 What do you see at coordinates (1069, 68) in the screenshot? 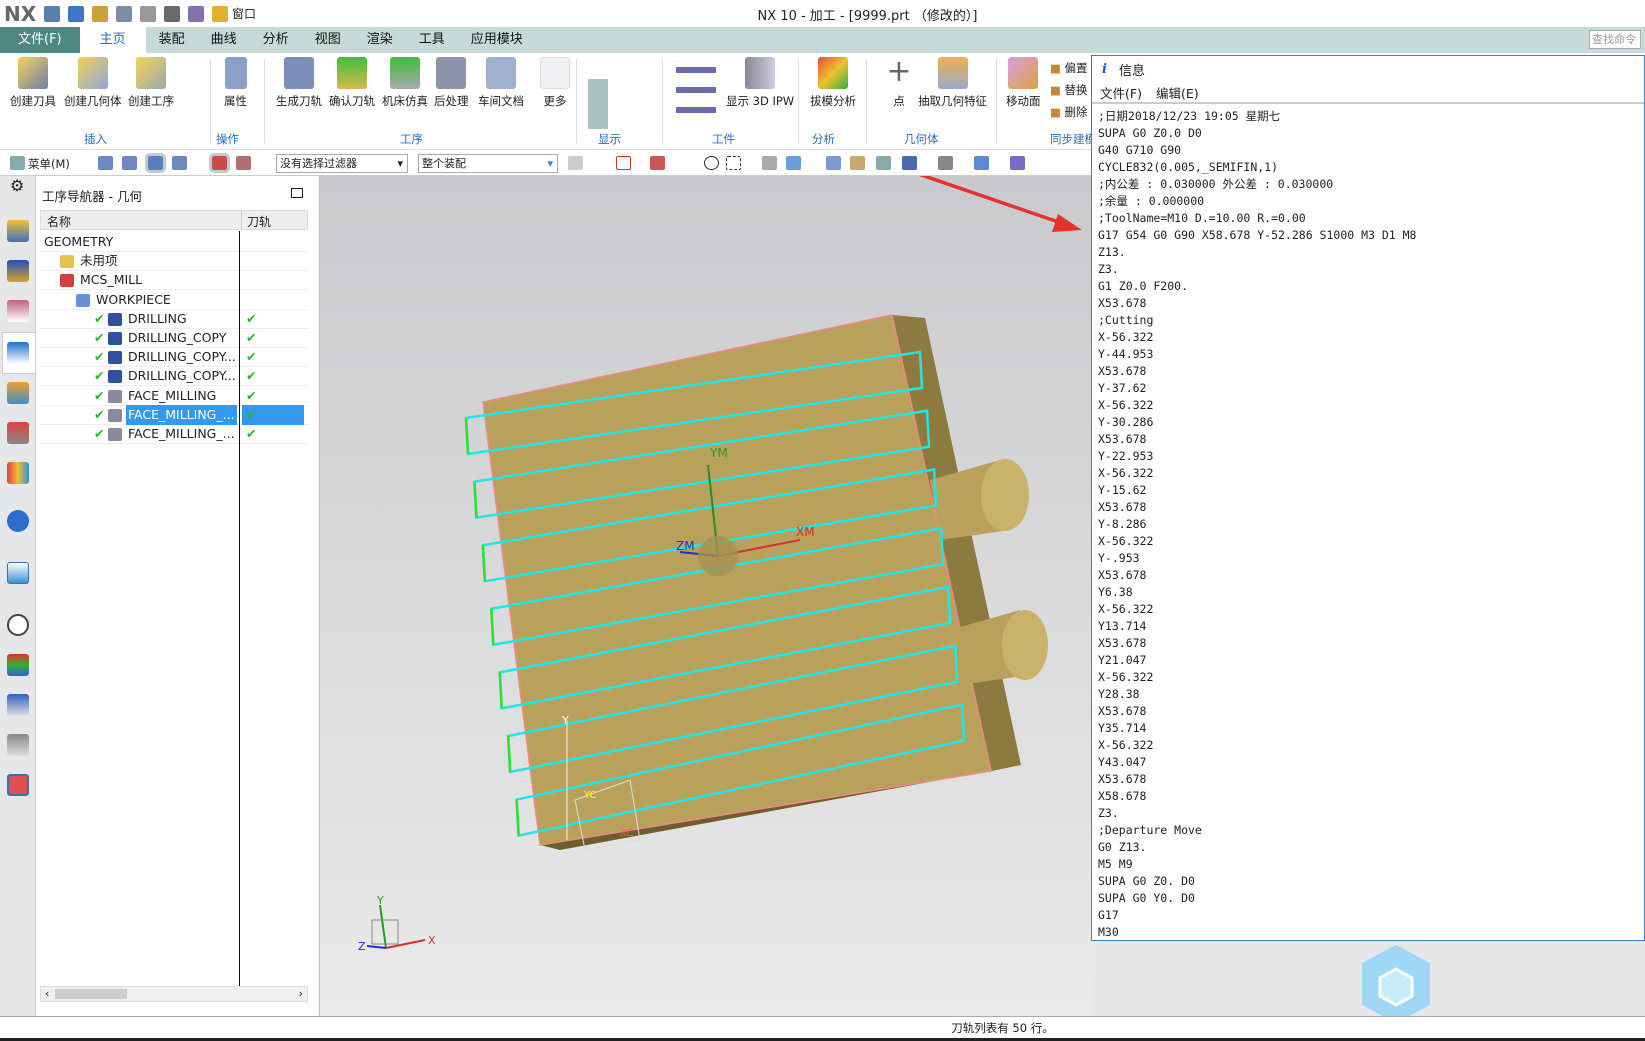
I see `offset-face-button: ■ 偏置` at bounding box center [1069, 68].